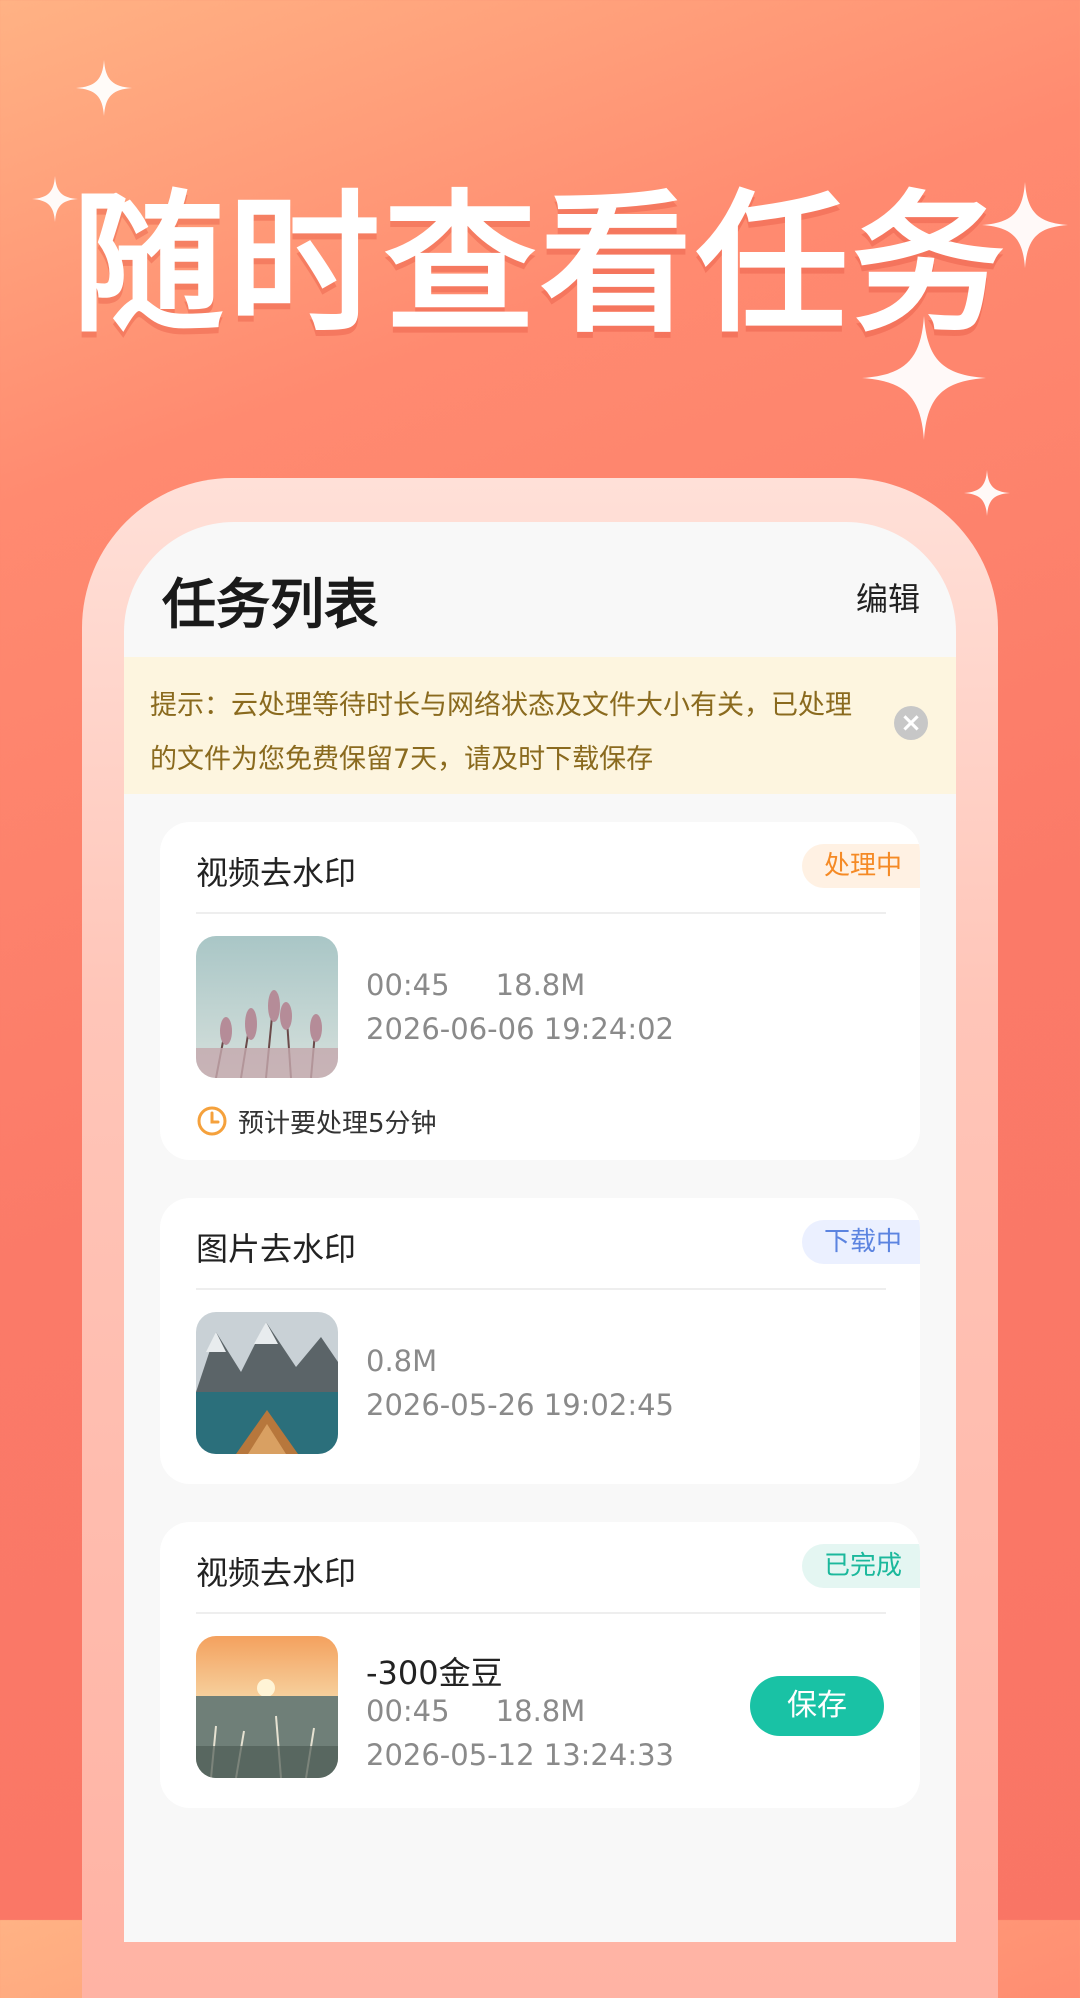 The width and height of the screenshot is (1080, 1998). I want to click on sunset-field-photo-thumbnail, so click(267, 1707).